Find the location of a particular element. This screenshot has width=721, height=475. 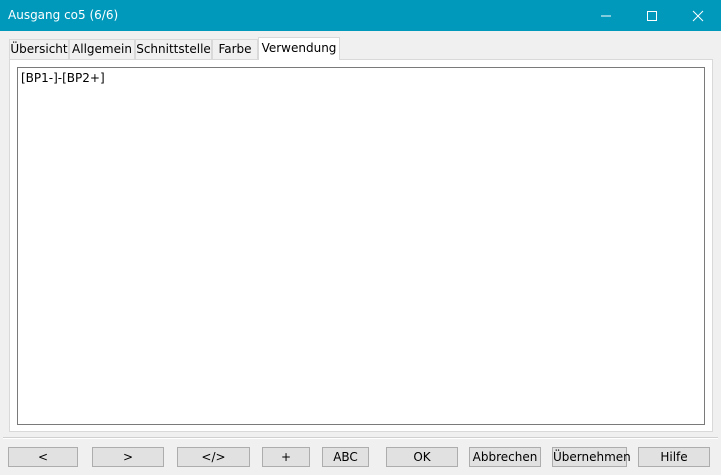

help-button: Hilfe is located at coordinates (674, 457).